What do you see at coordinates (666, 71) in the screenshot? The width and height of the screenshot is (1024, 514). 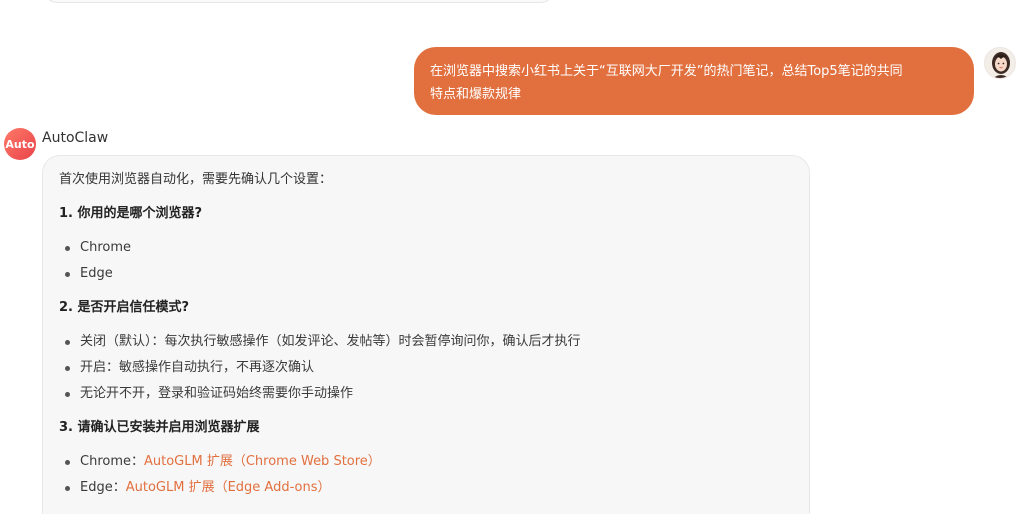 I see `user-message-line-1: 在浏览器中搜索小红书上关于“互联网大厂开发”的热门笔记，总结Top5笔记的共同` at bounding box center [666, 71].